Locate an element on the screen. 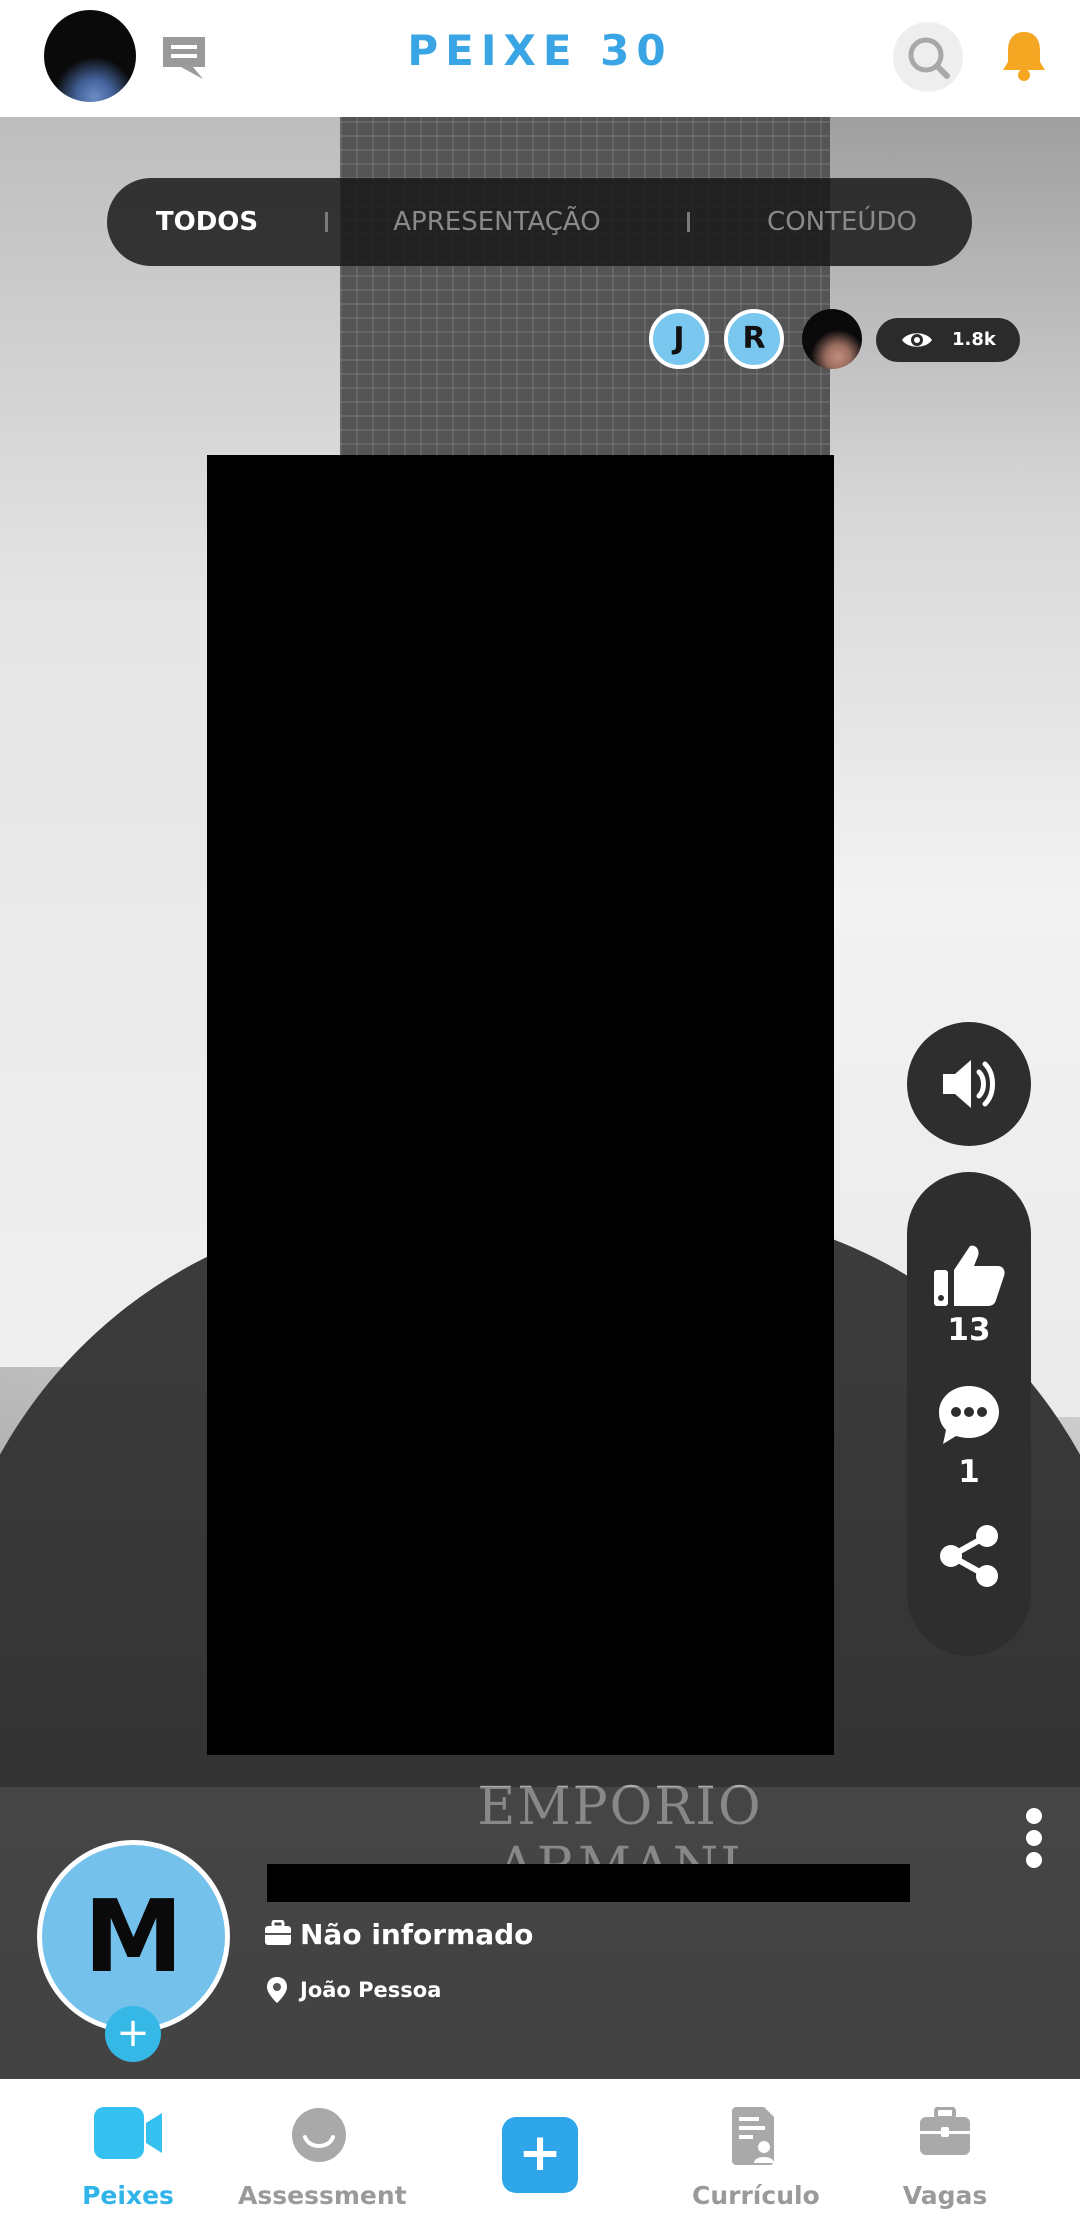  nav-item-curriculo: Currículo is located at coordinates (756, 2147).